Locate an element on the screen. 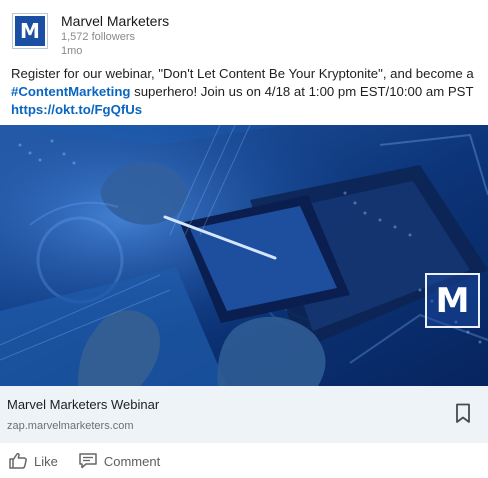  like-label: Like is located at coordinates (46, 461).